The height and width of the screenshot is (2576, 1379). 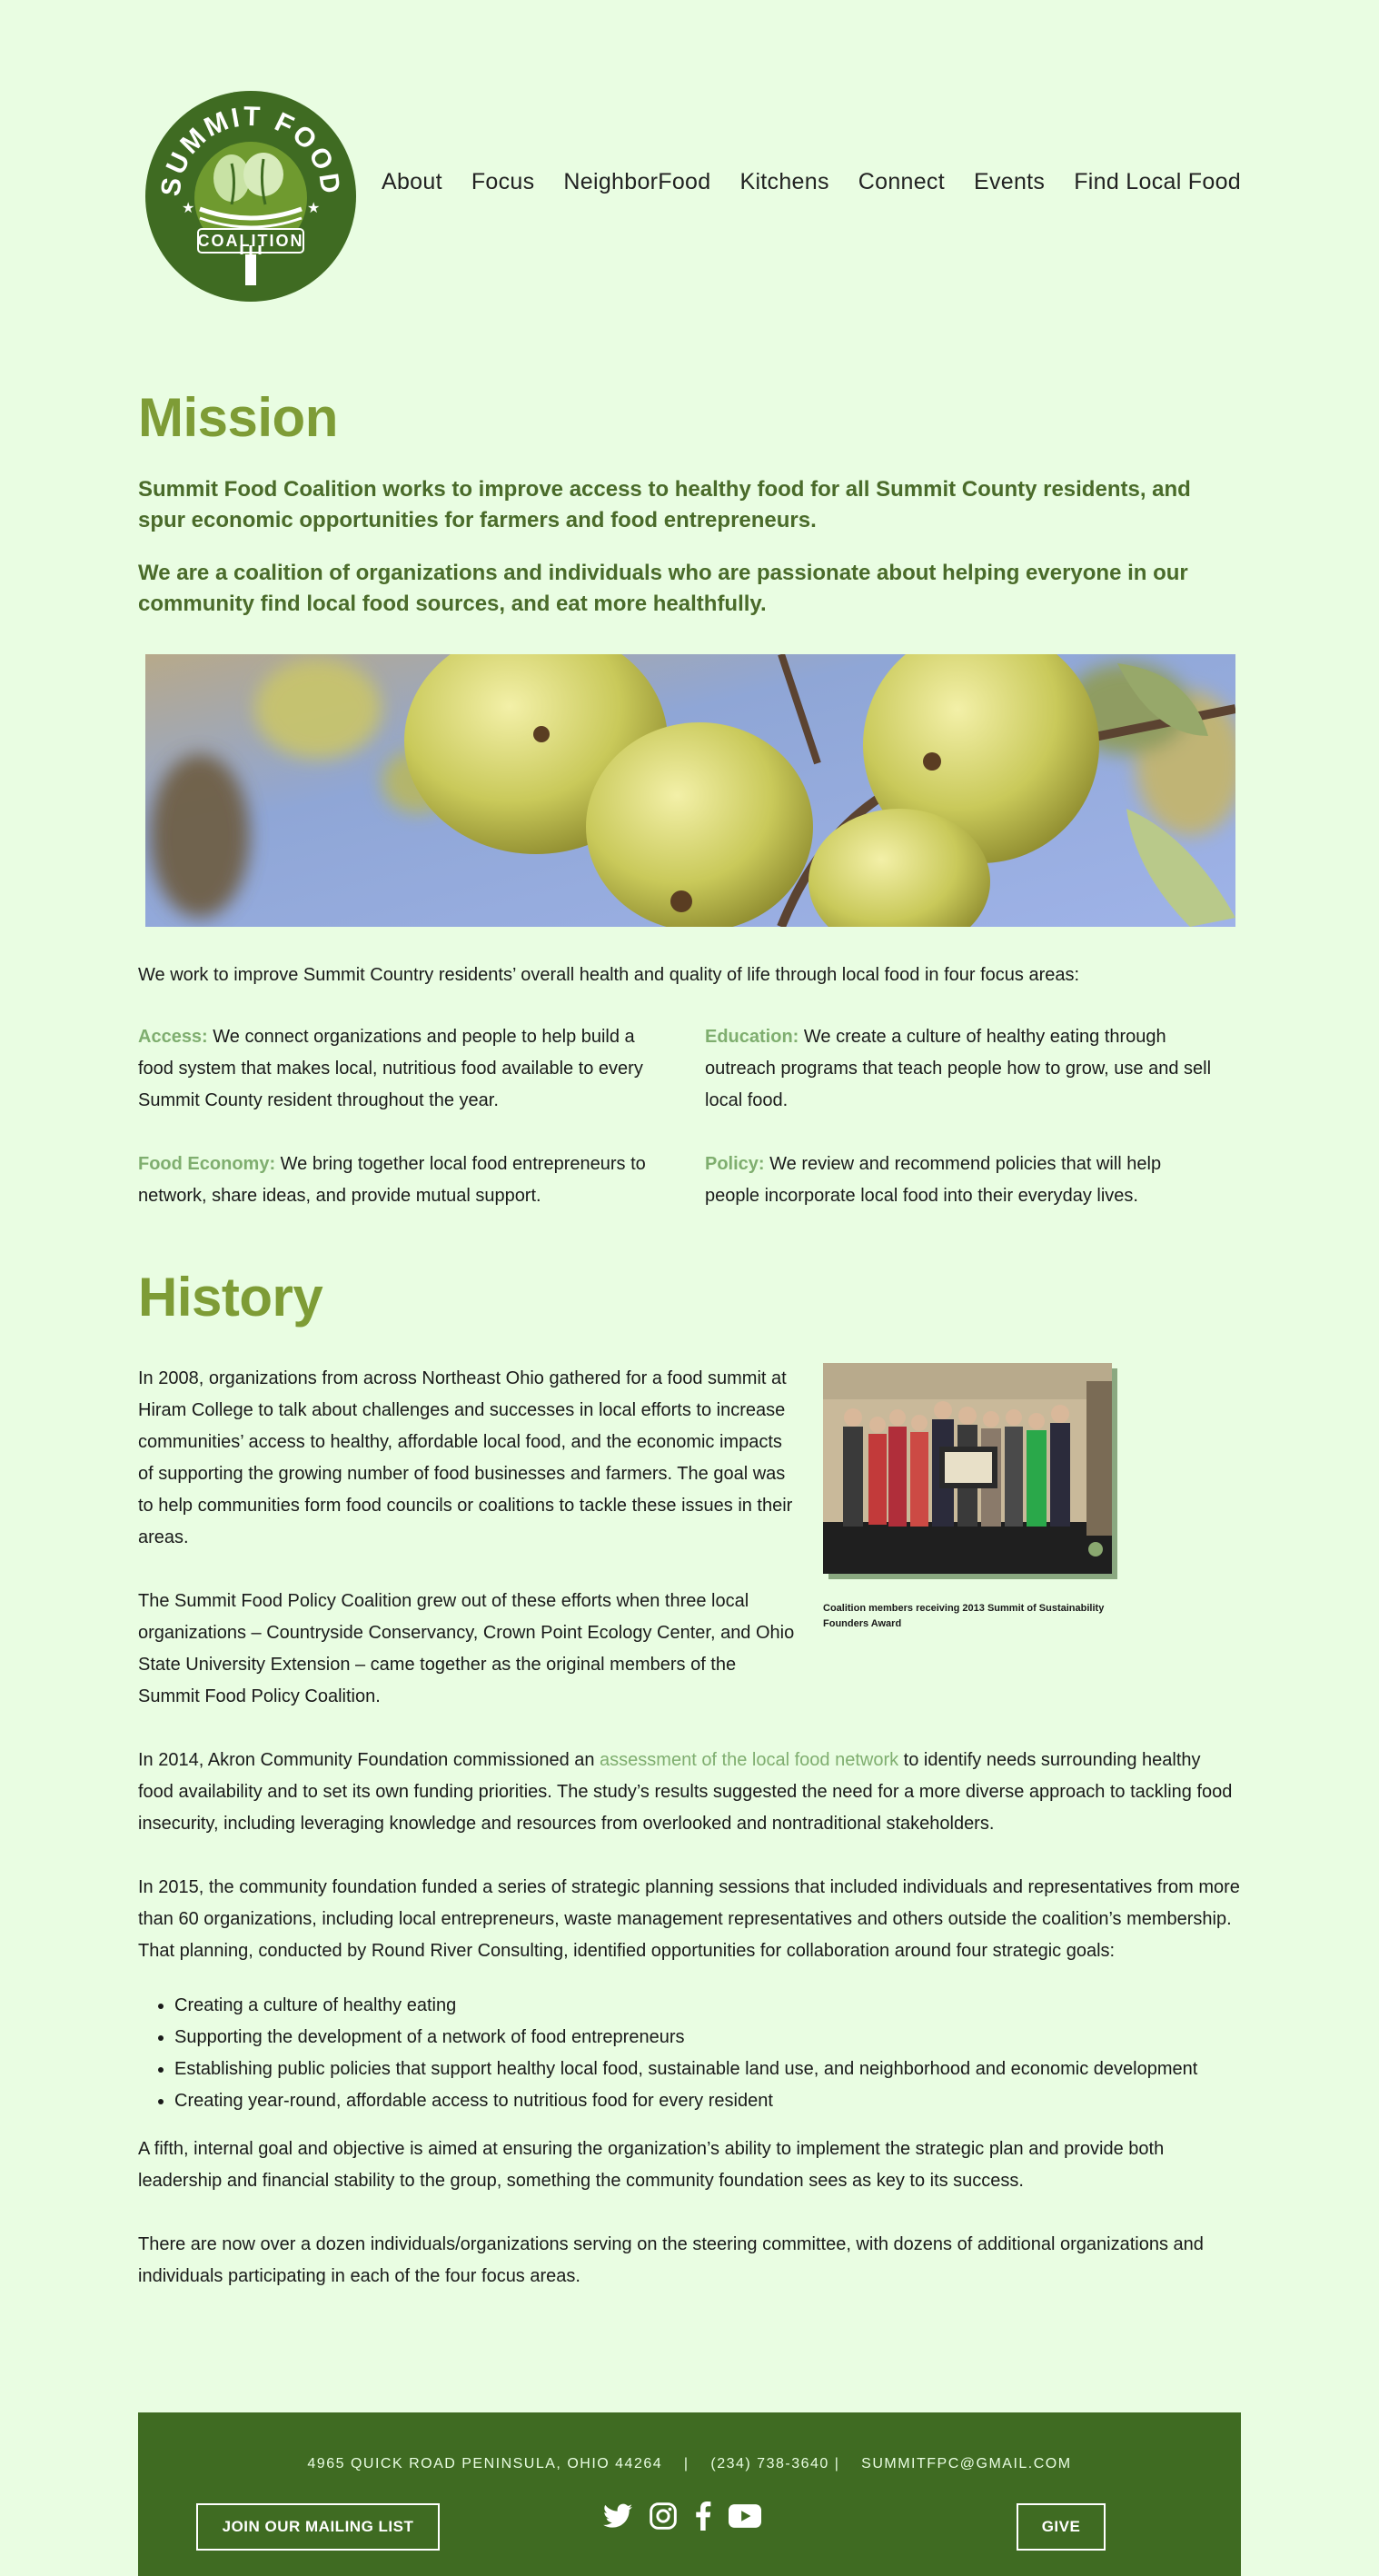 What do you see at coordinates (967, 1468) in the screenshot?
I see `award-photo` at bounding box center [967, 1468].